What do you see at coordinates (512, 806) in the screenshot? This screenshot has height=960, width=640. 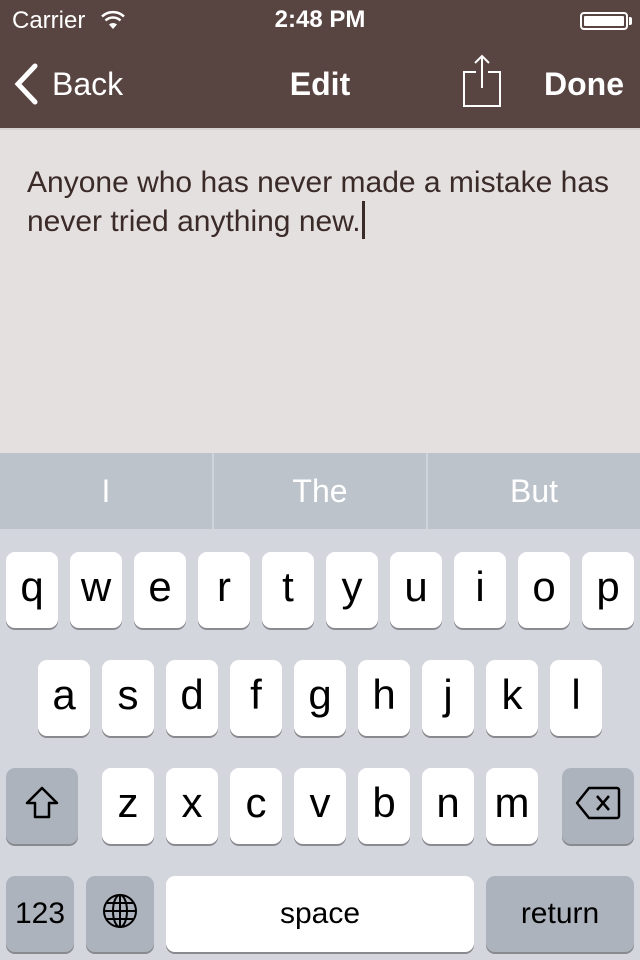 I see `key: m` at bounding box center [512, 806].